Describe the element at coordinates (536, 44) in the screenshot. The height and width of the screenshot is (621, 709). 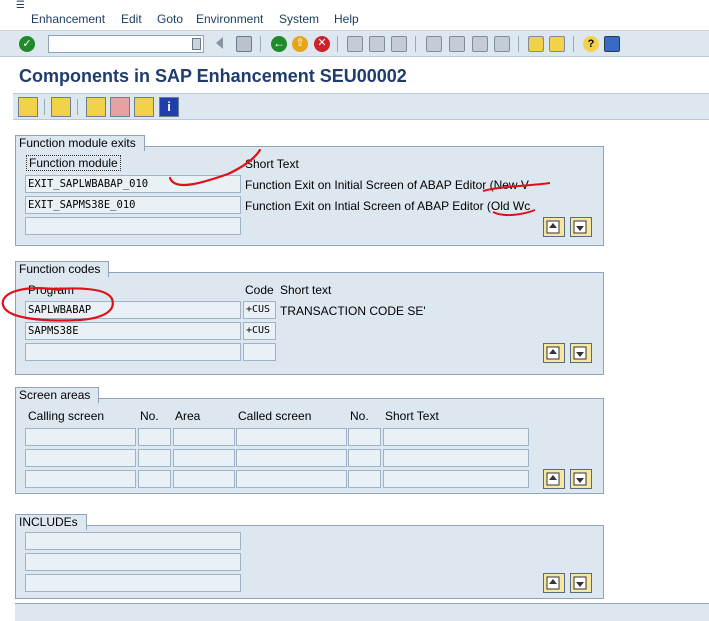
I see `new-session-icon` at that location.